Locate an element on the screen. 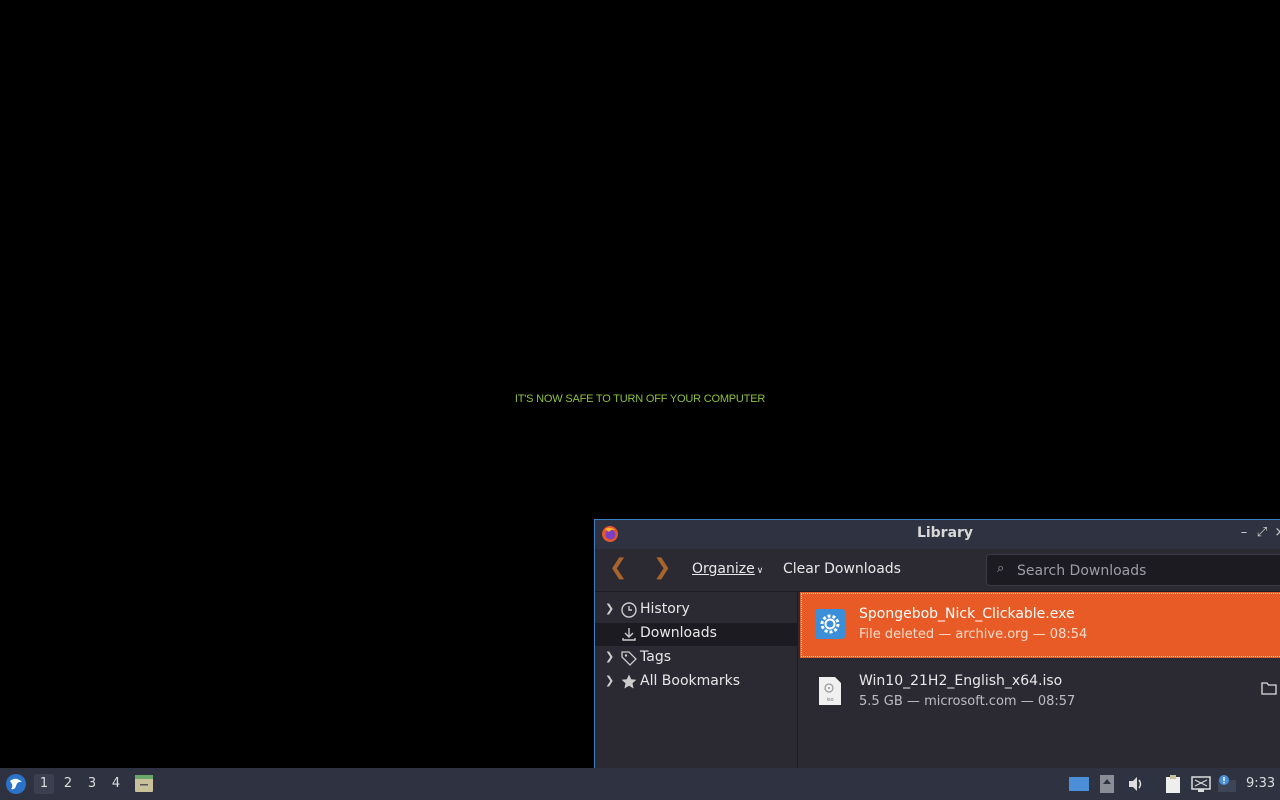 The width and height of the screenshot is (1280, 800). sidebar-item-label: History is located at coordinates (665, 609).